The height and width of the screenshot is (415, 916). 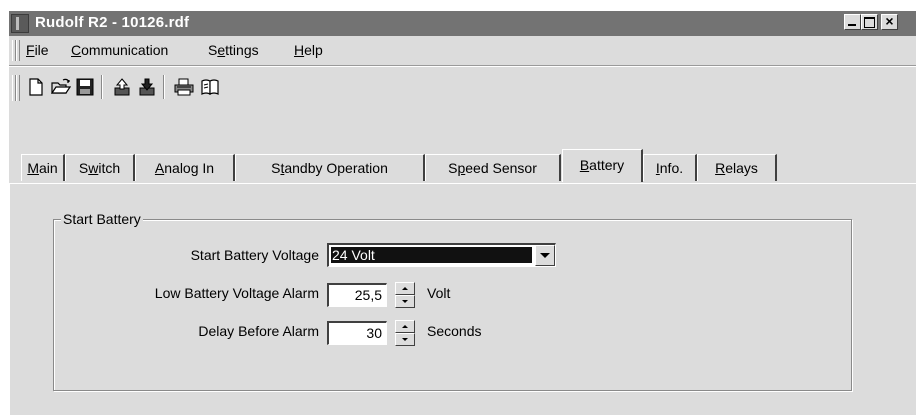 I want to click on minimize-icon, so click(x=852, y=25).